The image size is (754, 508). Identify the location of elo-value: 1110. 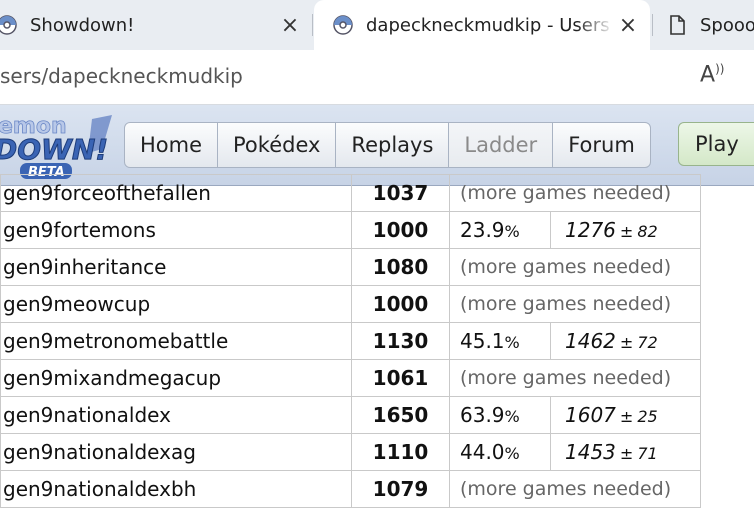
(400, 452).